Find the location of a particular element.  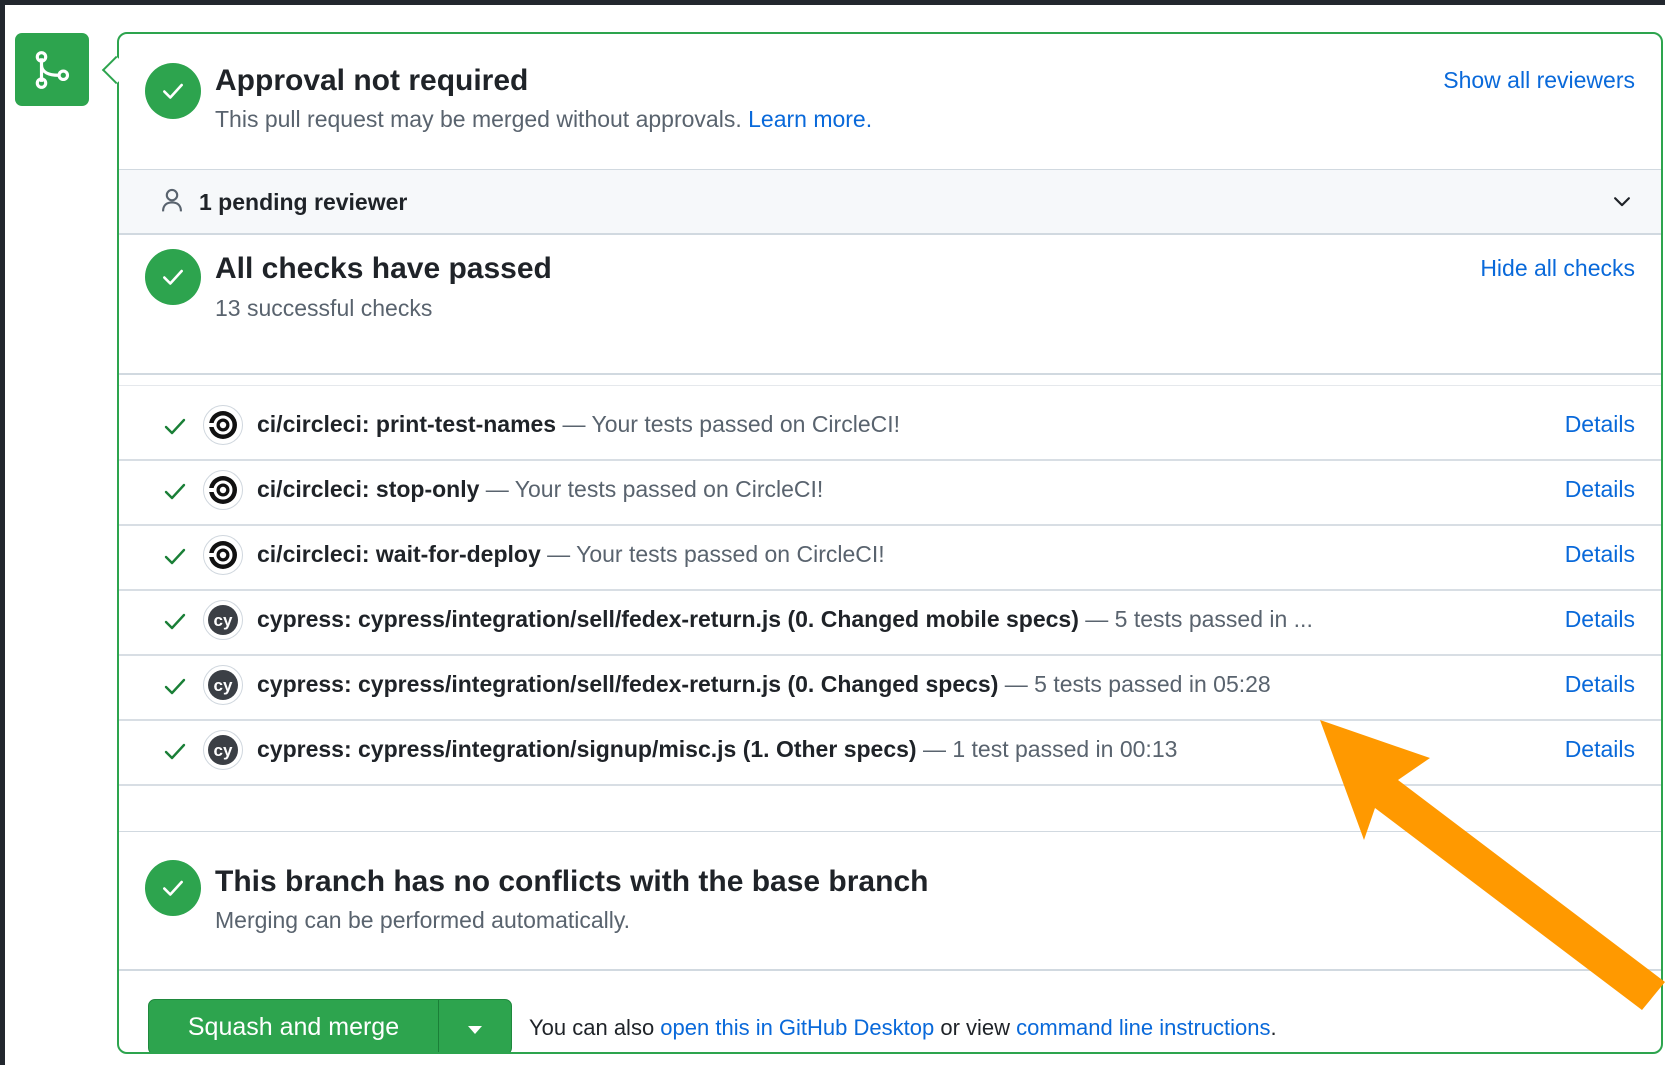

checks-subtitle: 13 successful checks is located at coordinates (324, 308).